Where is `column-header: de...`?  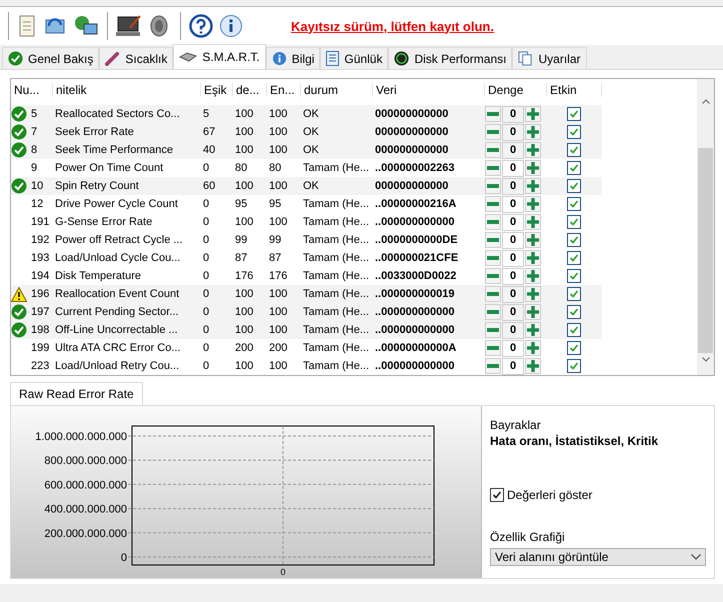 column-header: de... is located at coordinates (250, 89).